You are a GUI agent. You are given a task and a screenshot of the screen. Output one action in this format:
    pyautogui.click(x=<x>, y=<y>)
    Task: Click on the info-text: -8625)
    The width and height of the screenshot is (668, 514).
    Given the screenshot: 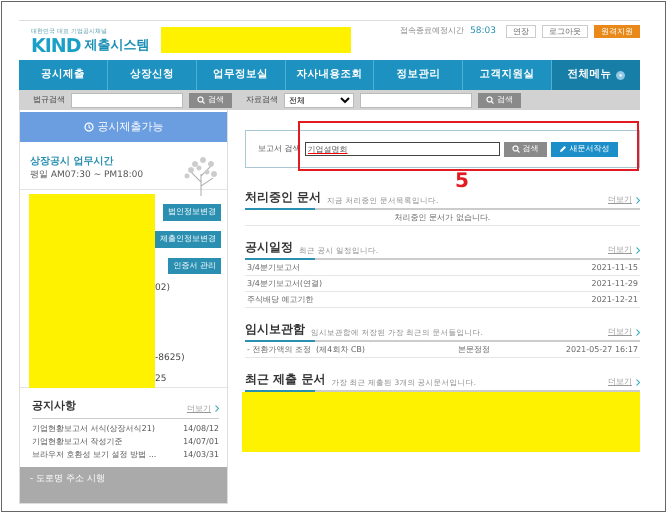 What is the action you would take?
    pyautogui.click(x=170, y=358)
    